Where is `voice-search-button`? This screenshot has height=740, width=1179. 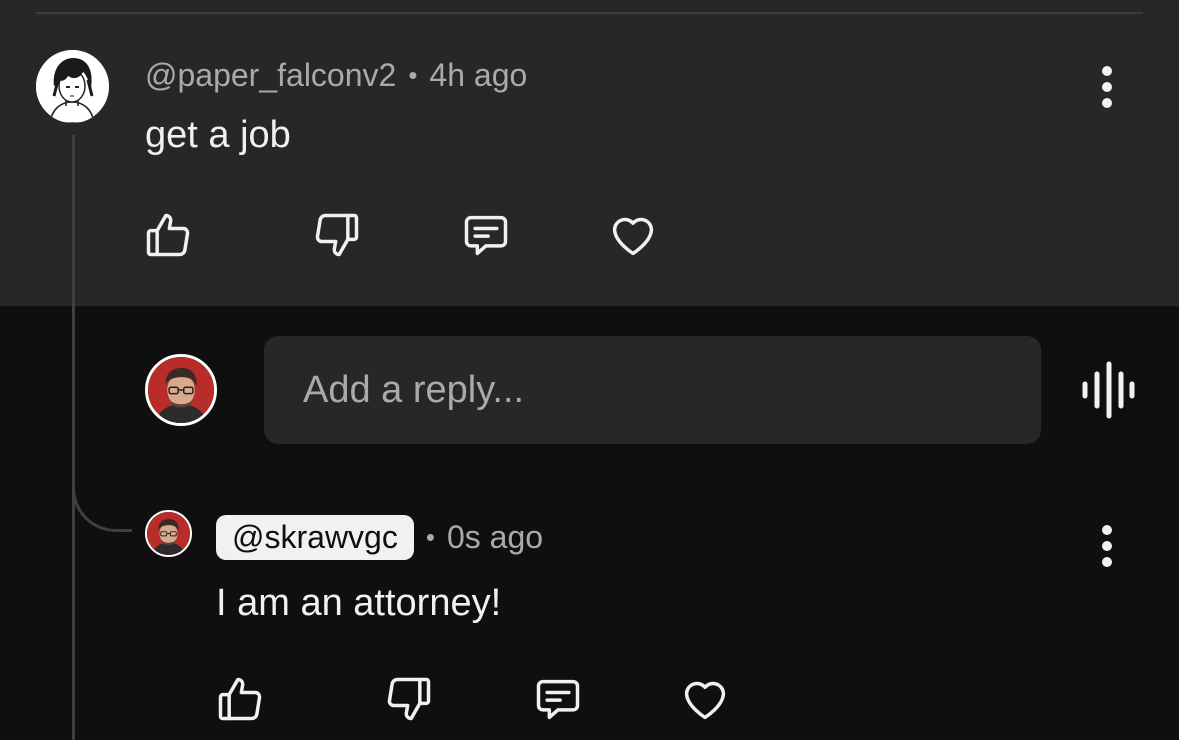
voice-search-button is located at coordinates (1108, 390).